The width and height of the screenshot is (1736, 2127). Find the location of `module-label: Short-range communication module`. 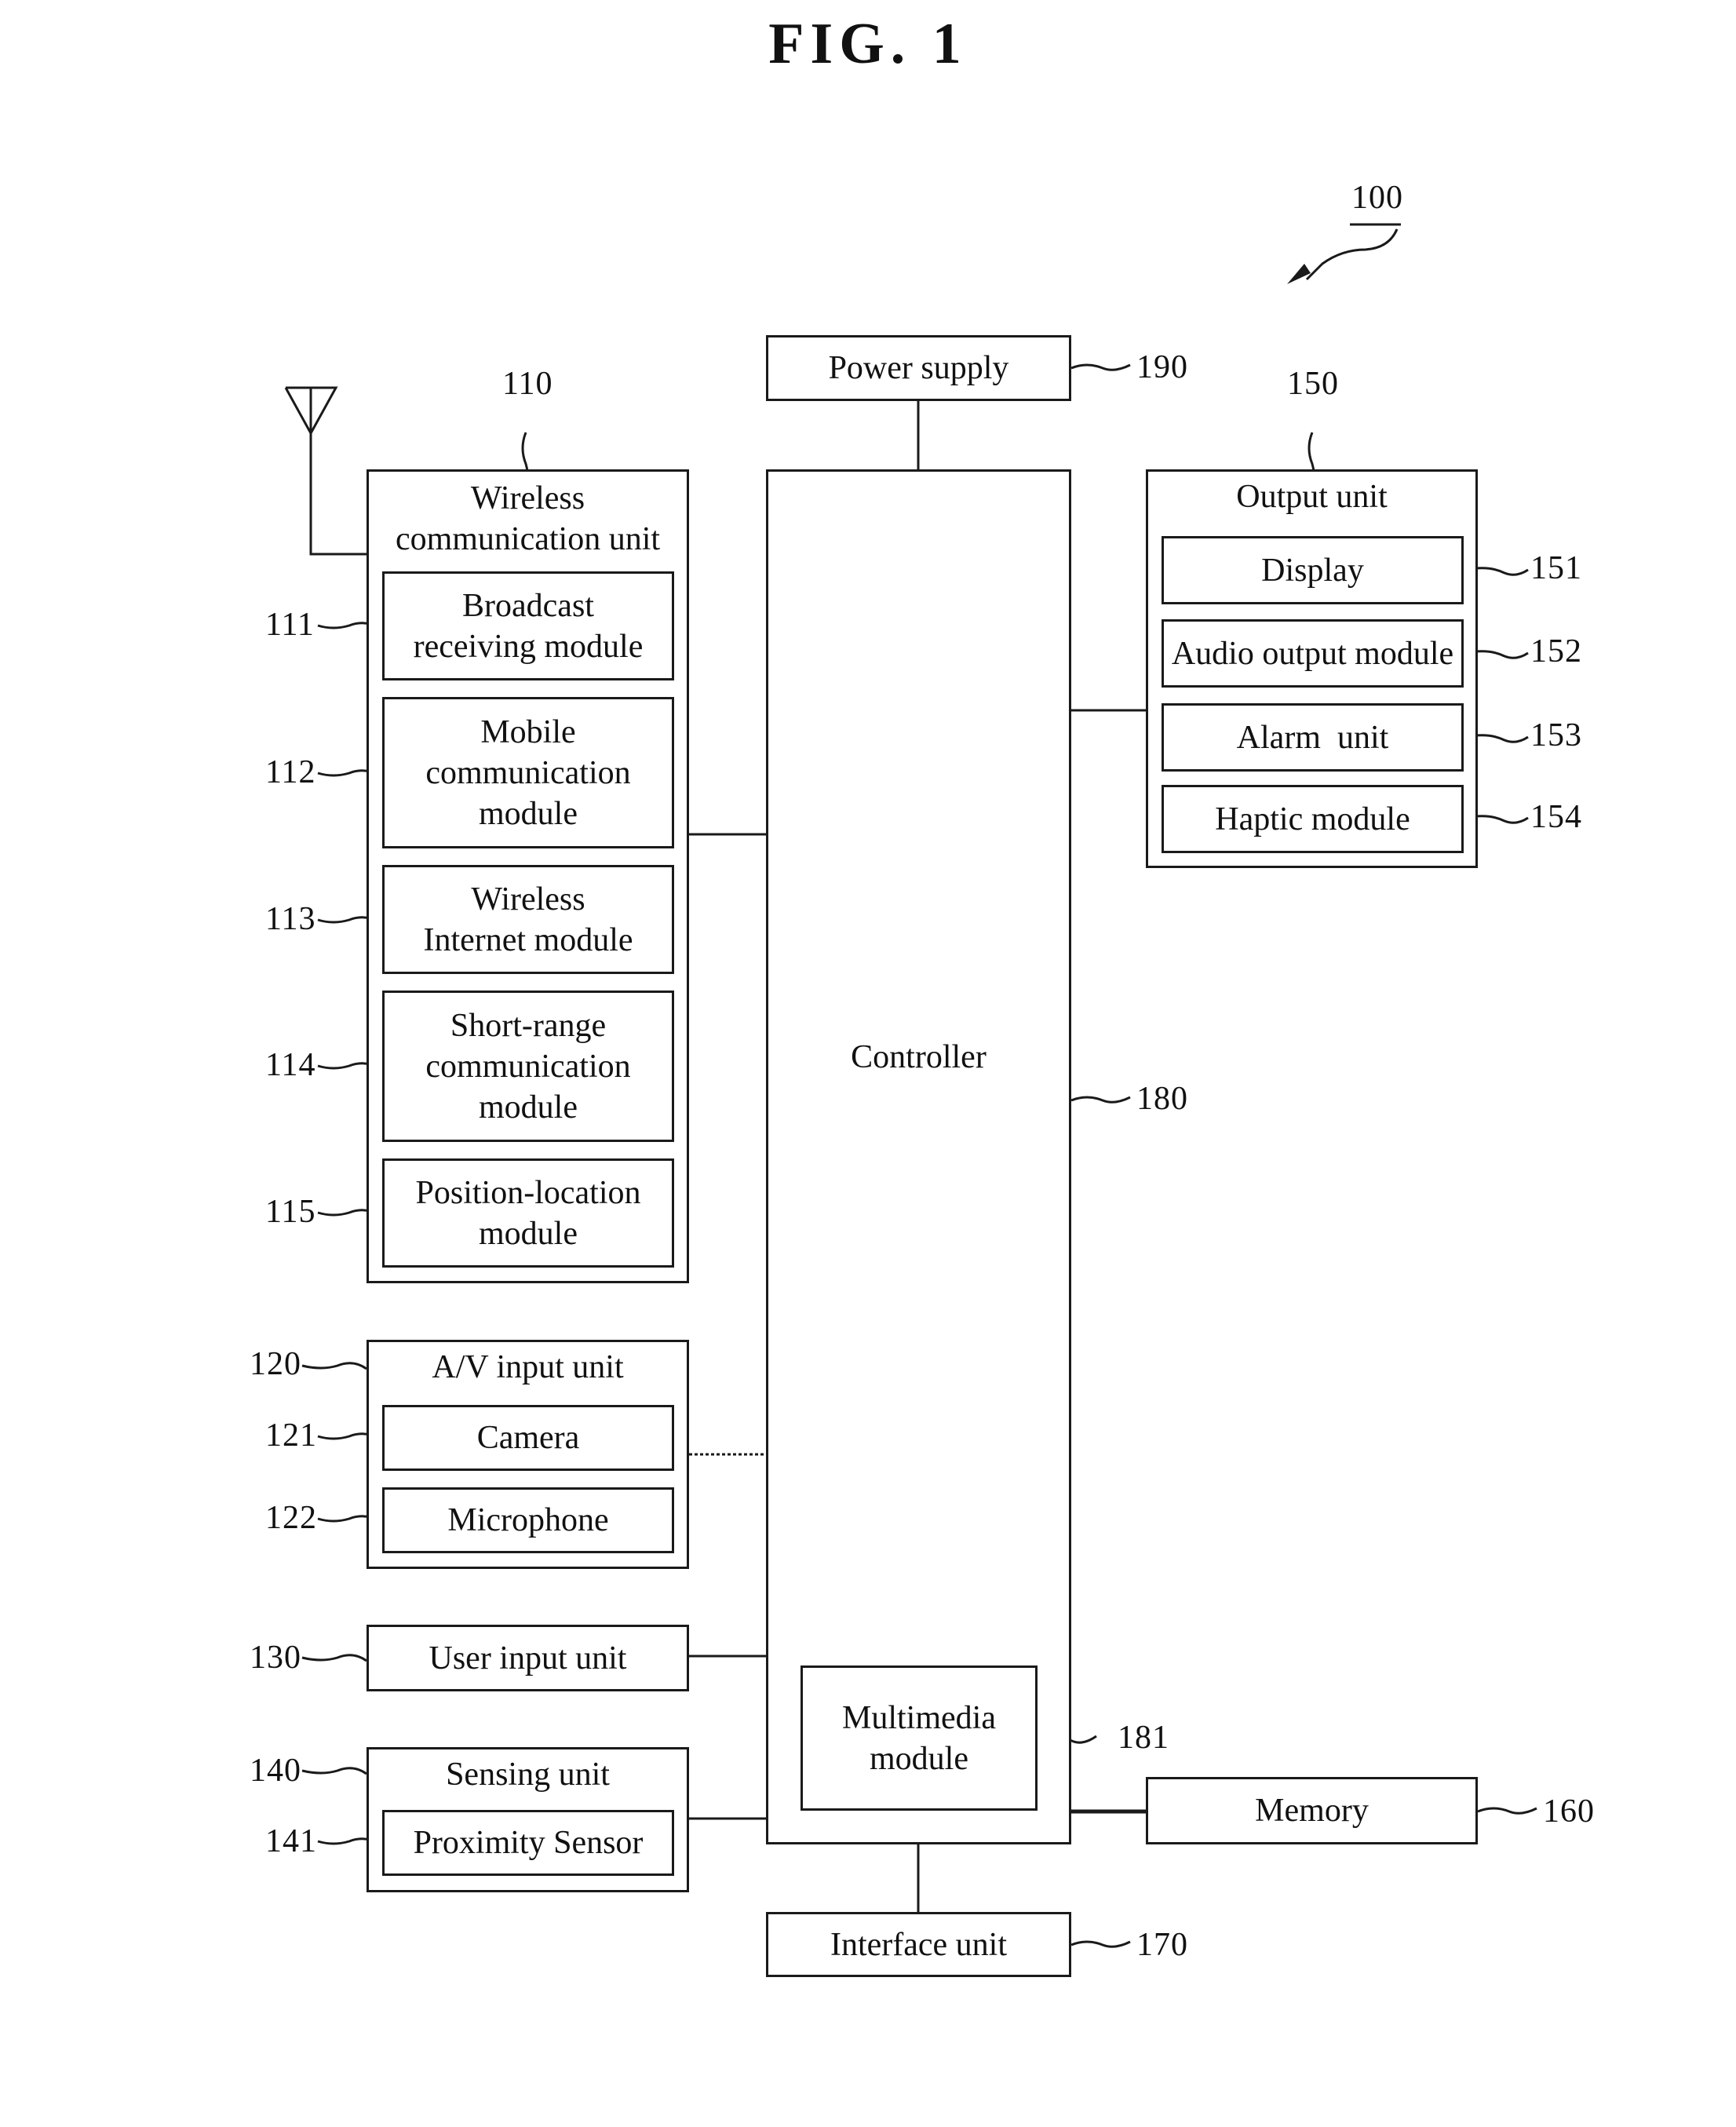

module-label: Short-range communication module is located at coordinates (528, 1066).